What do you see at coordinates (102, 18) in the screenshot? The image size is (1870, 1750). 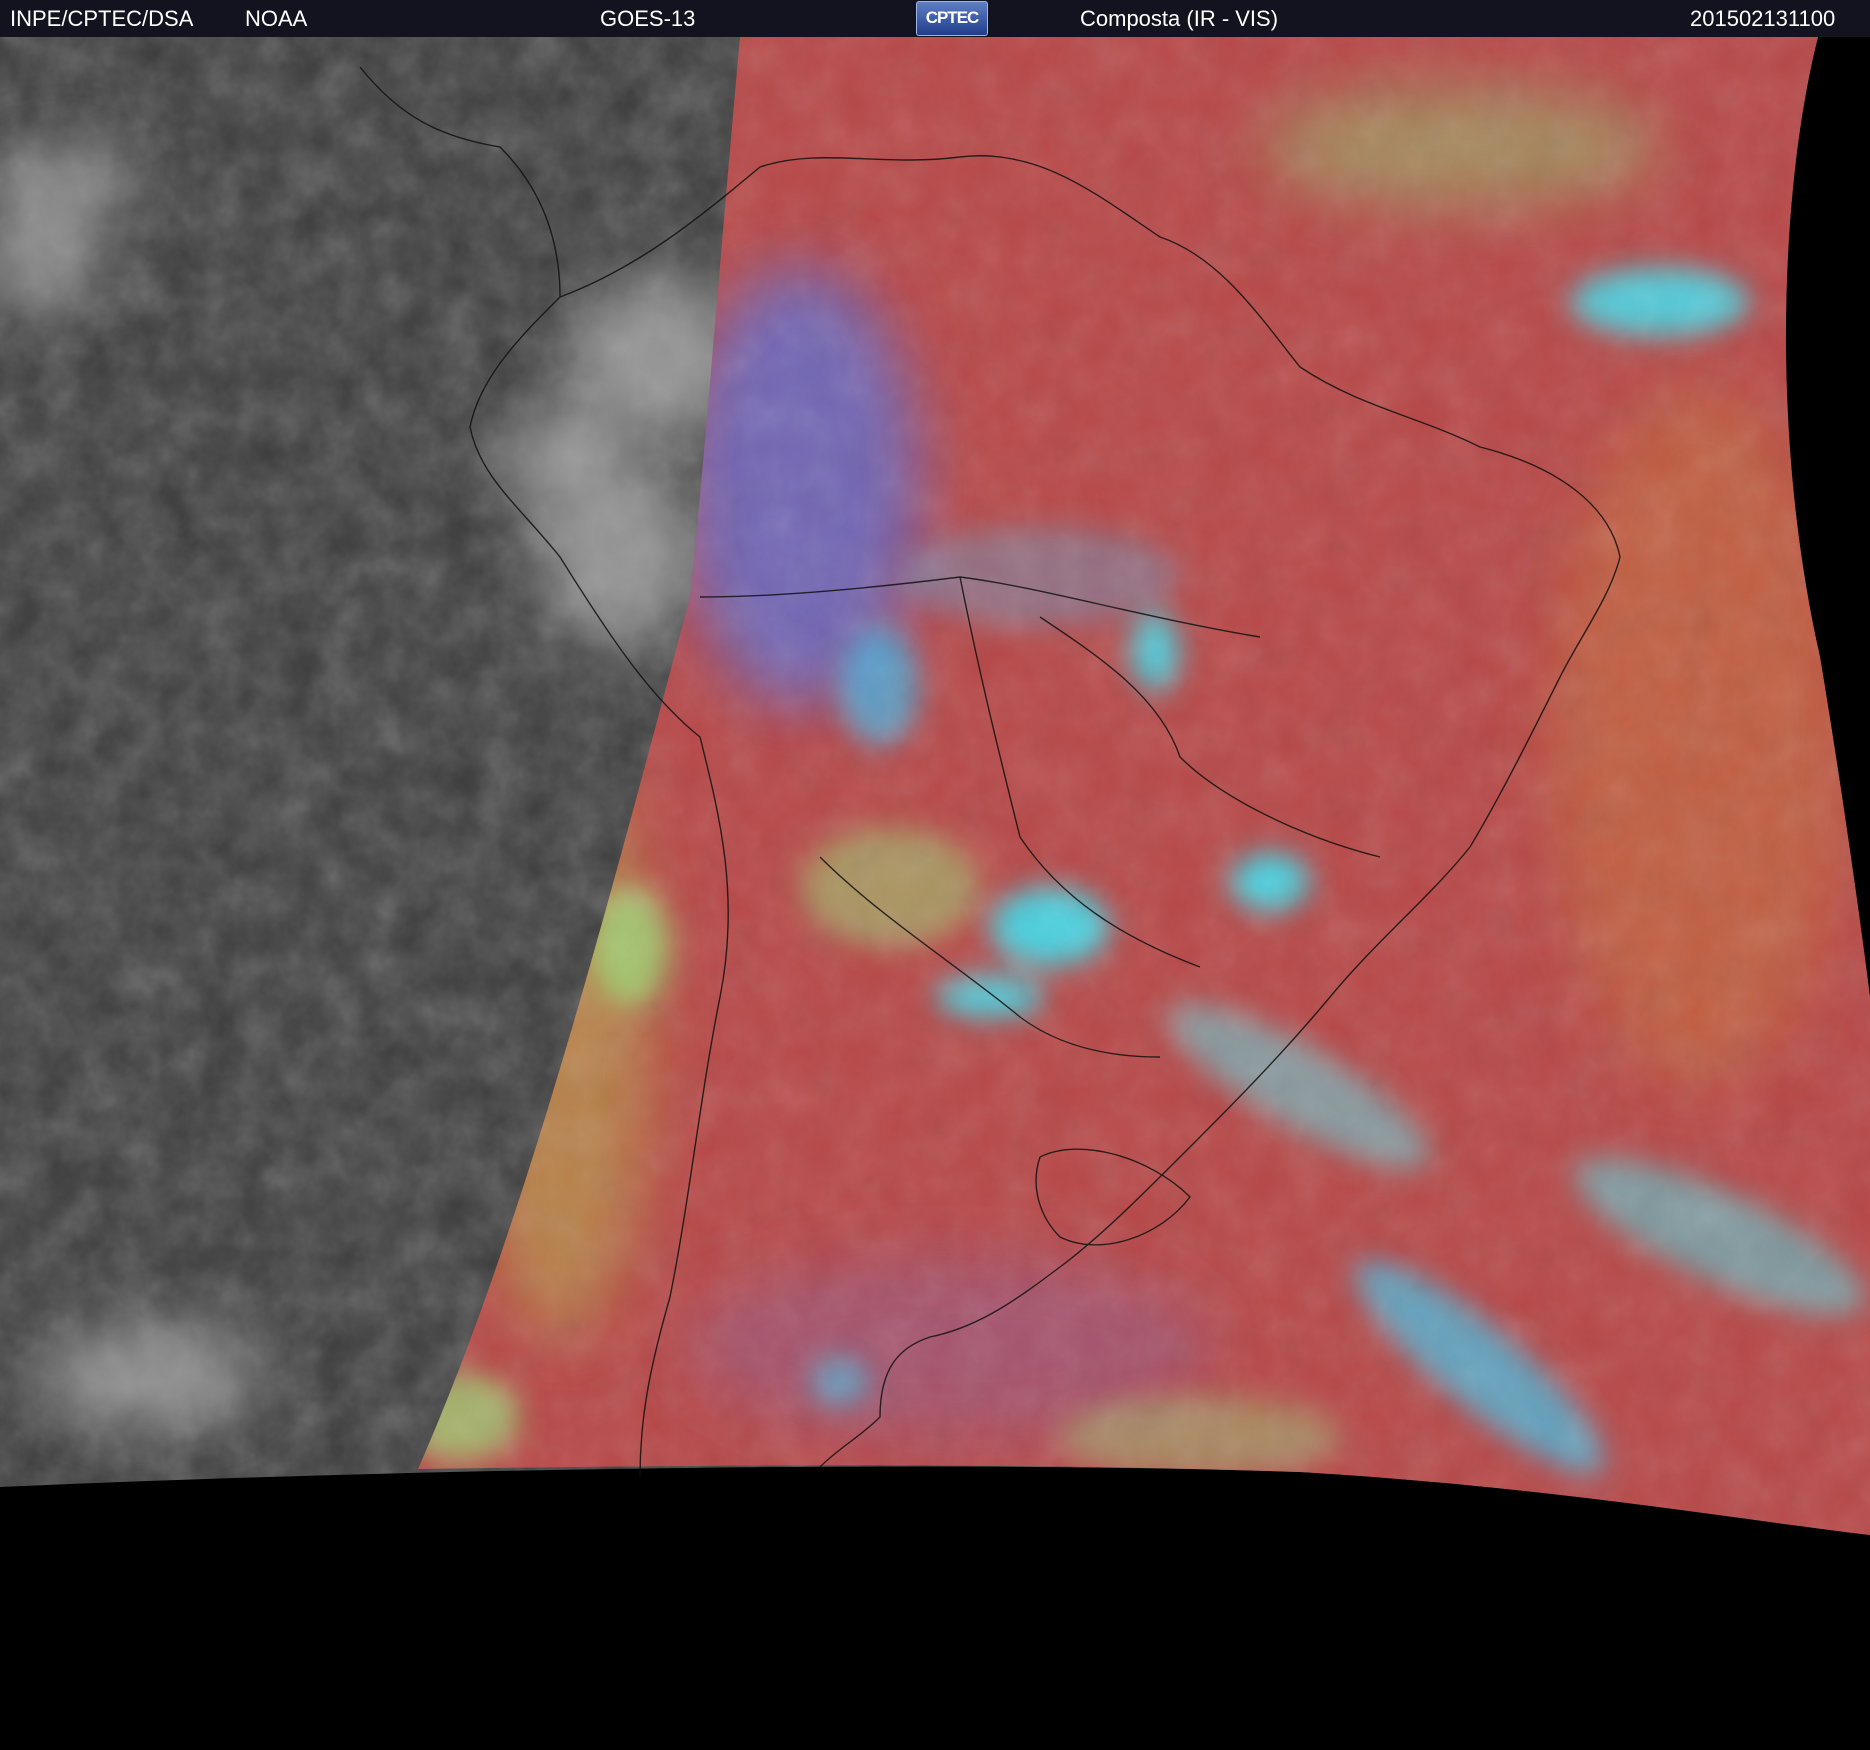 I see `agency-label: INPE/CPTEC/DSA` at bounding box center [102, 18].